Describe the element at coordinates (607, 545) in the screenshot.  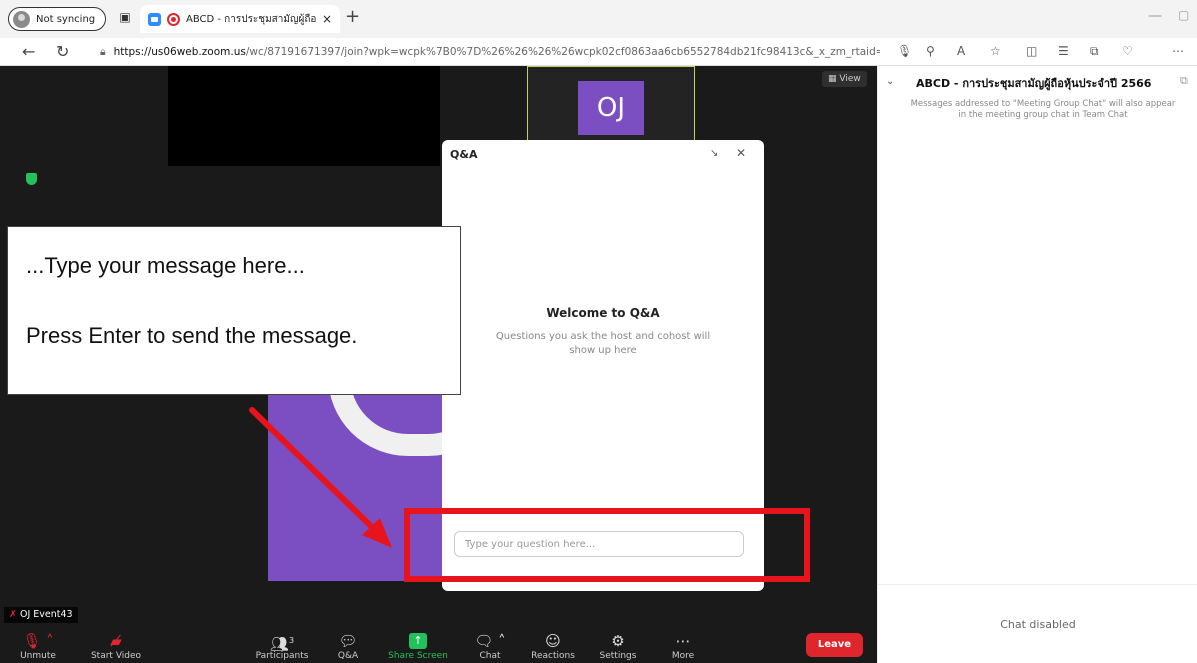
I see `input-highlight-box` at that location.